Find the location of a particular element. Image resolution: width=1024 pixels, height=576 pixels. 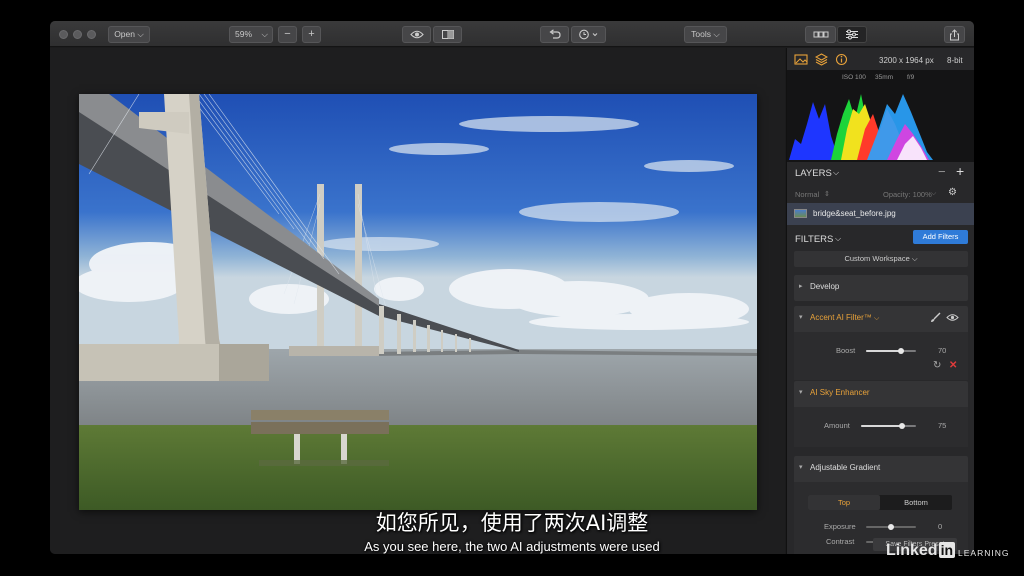

visibility-eye-icon is located at coordinates (952, 317).